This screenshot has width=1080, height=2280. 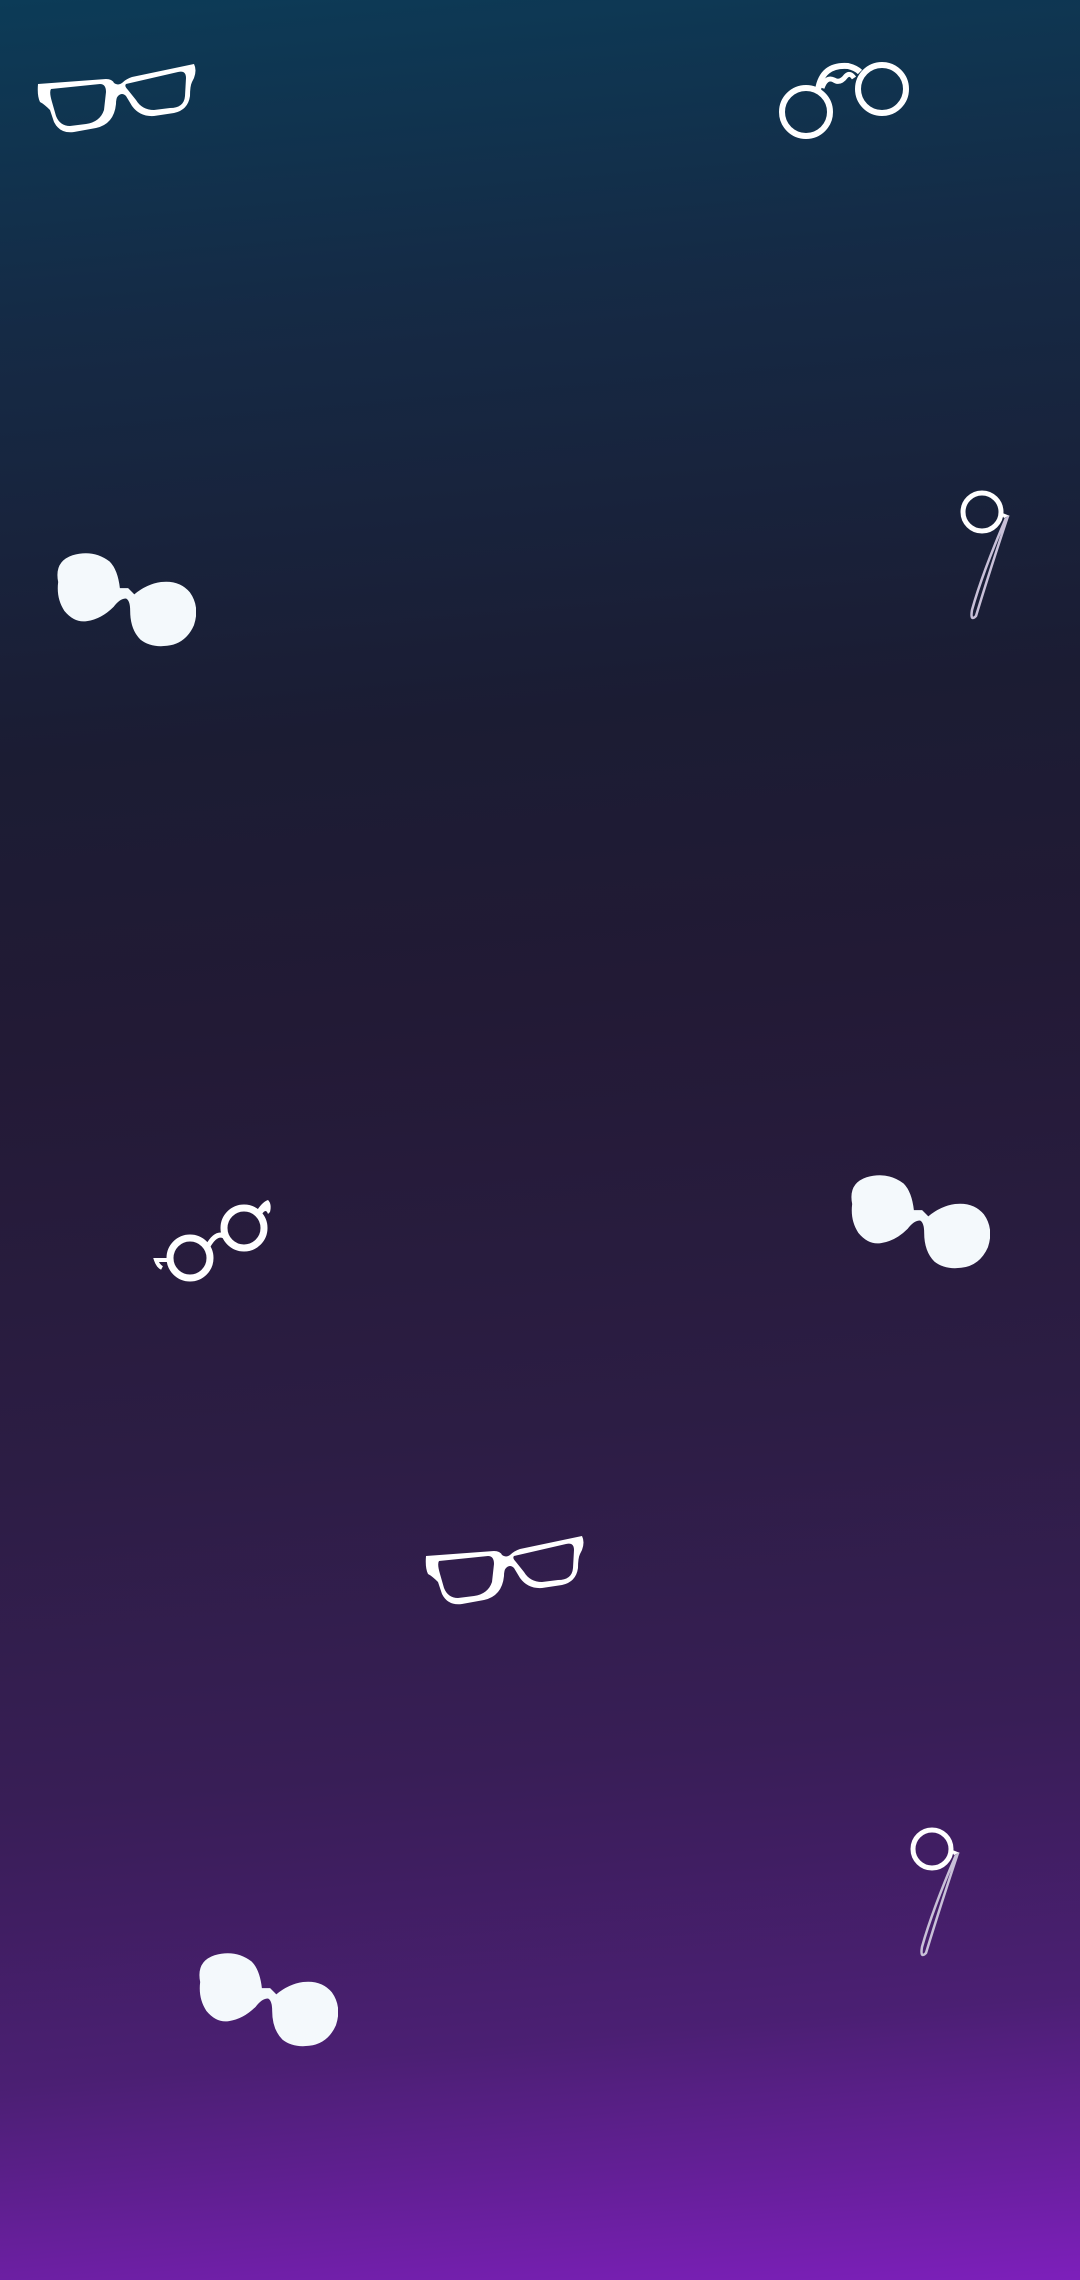 I want to click on round-glasses-icon, so click(x=215, y=1241).